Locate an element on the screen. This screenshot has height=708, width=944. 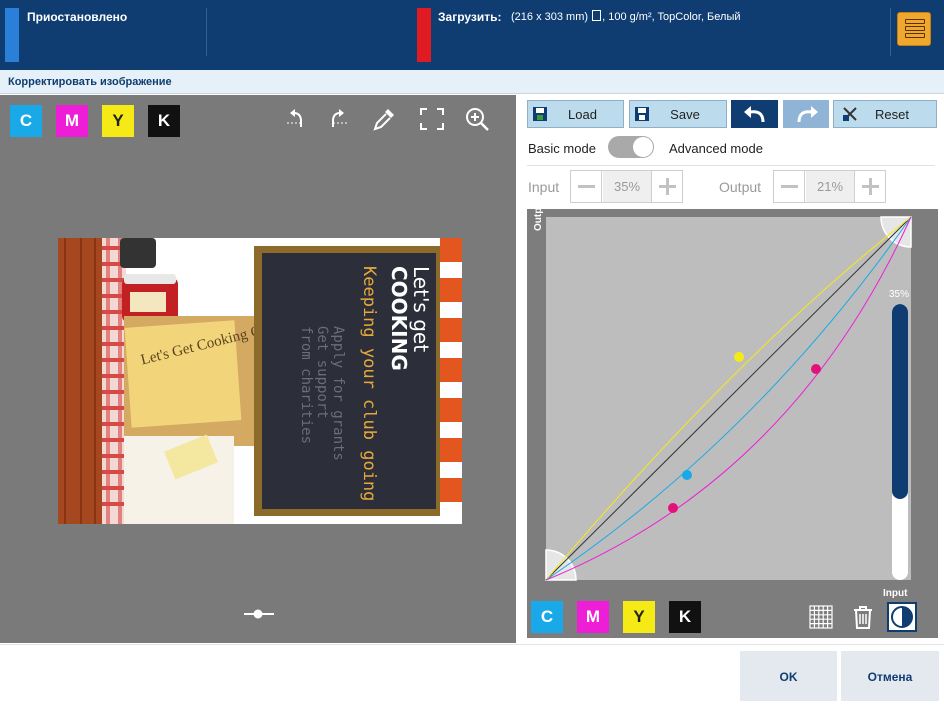
channel-magenta-toggle: M is located at coordinates (72, 121).